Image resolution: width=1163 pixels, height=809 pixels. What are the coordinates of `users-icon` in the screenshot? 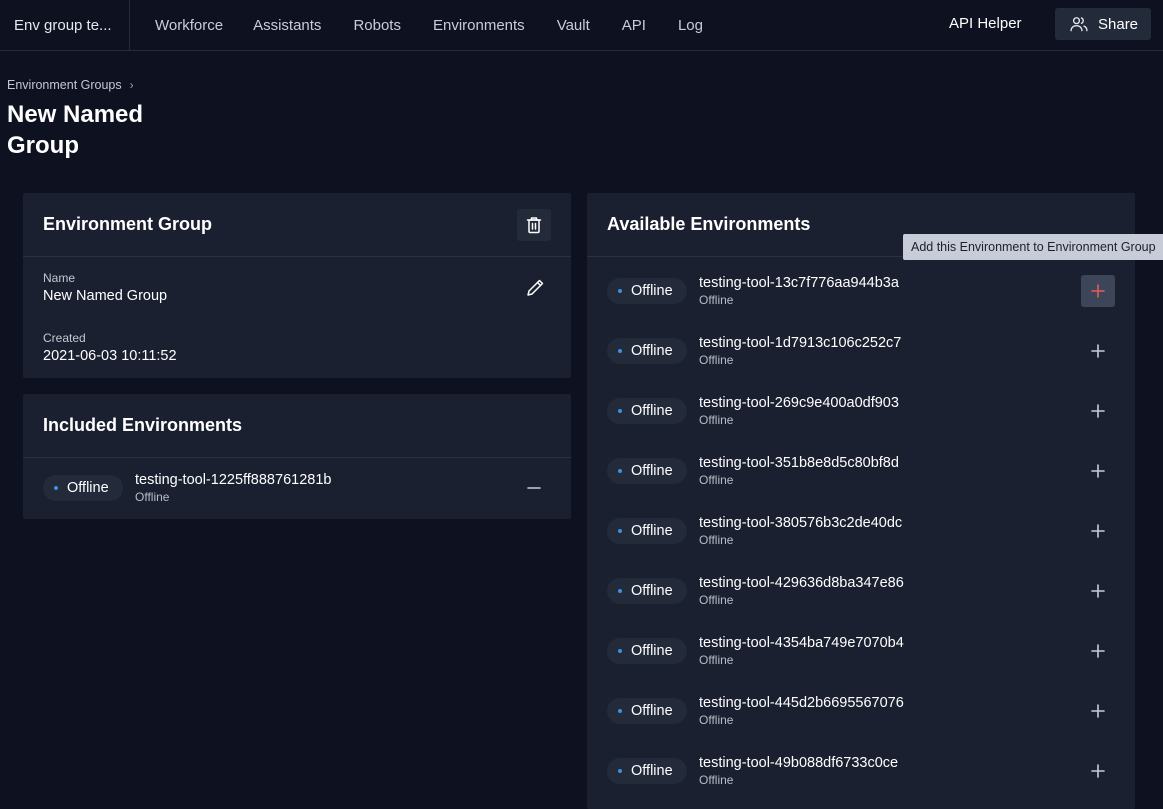 It's located at (1079, 24).